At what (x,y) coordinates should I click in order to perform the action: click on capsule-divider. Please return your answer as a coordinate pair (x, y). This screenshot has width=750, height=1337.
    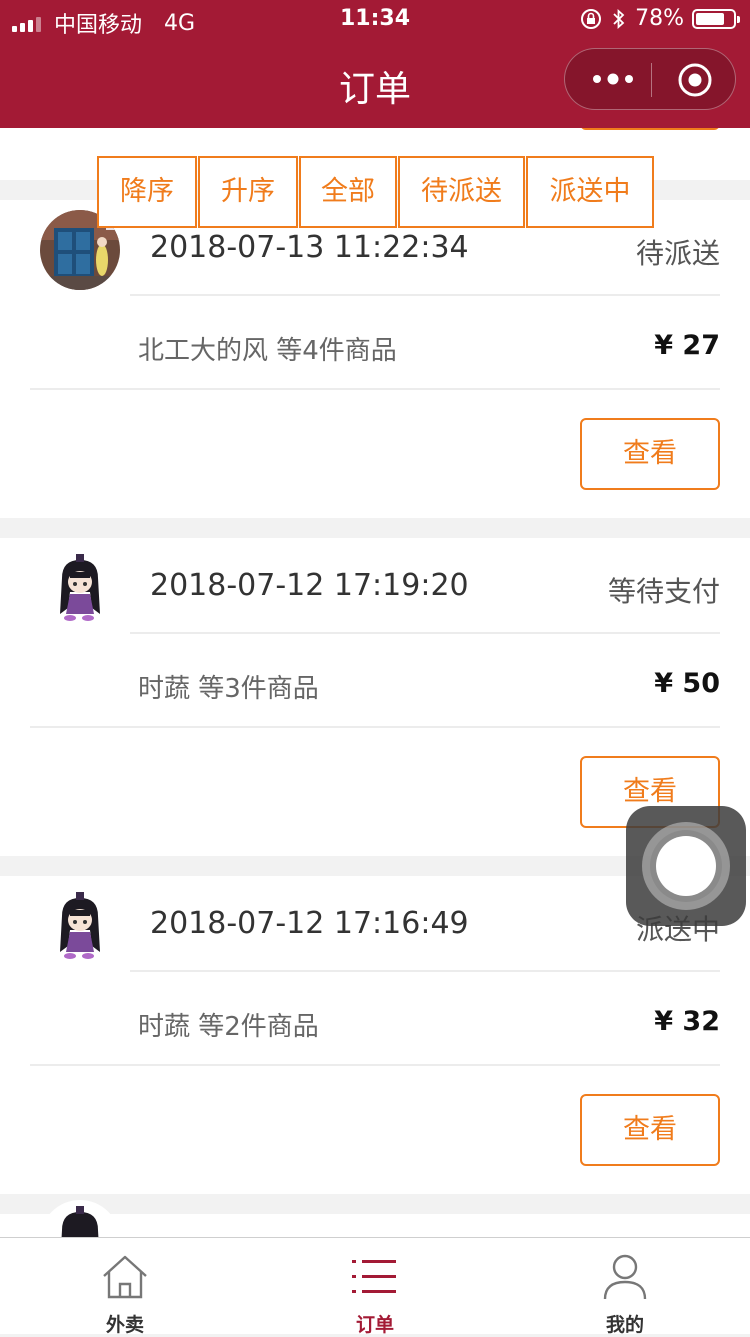
    Looking at the image, I should click on (651, 80).